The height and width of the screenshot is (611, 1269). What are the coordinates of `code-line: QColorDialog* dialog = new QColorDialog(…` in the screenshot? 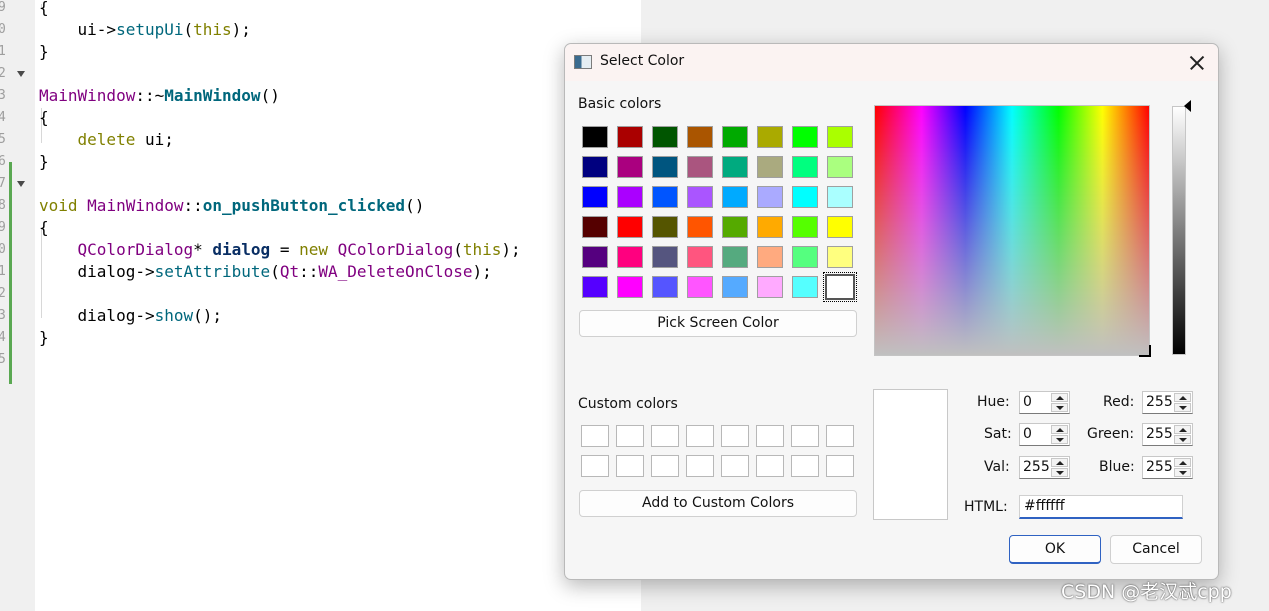 It's located at (280, 250).